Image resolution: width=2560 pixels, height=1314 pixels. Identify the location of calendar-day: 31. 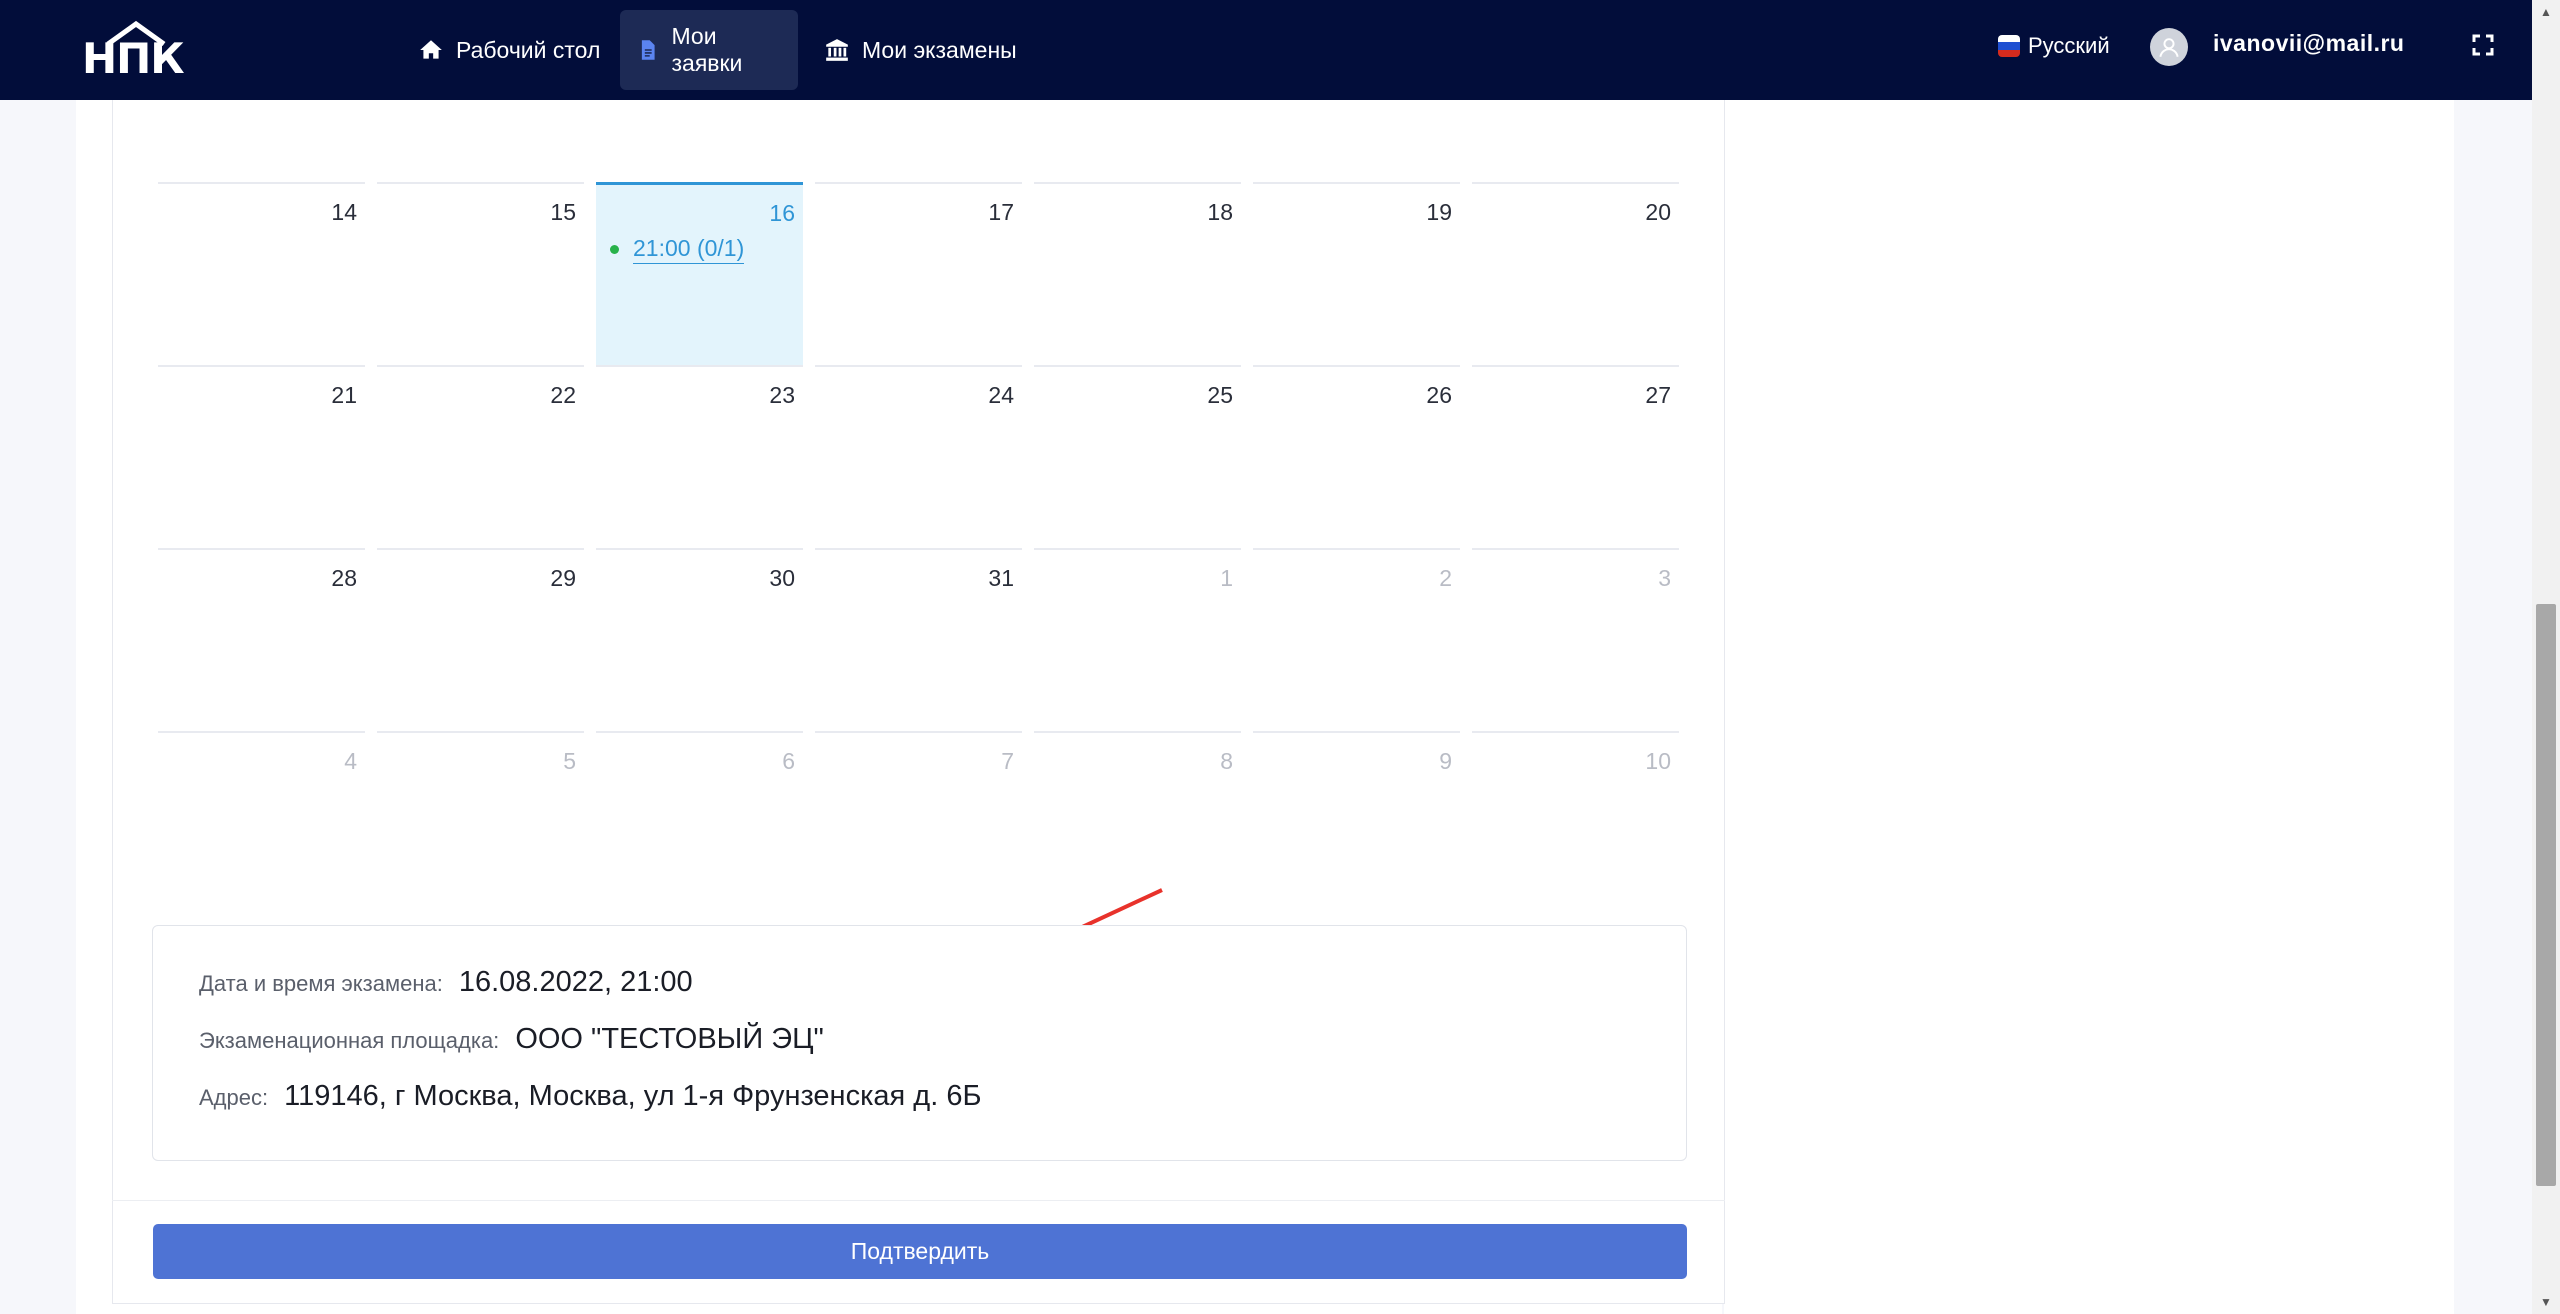
(918, 639).